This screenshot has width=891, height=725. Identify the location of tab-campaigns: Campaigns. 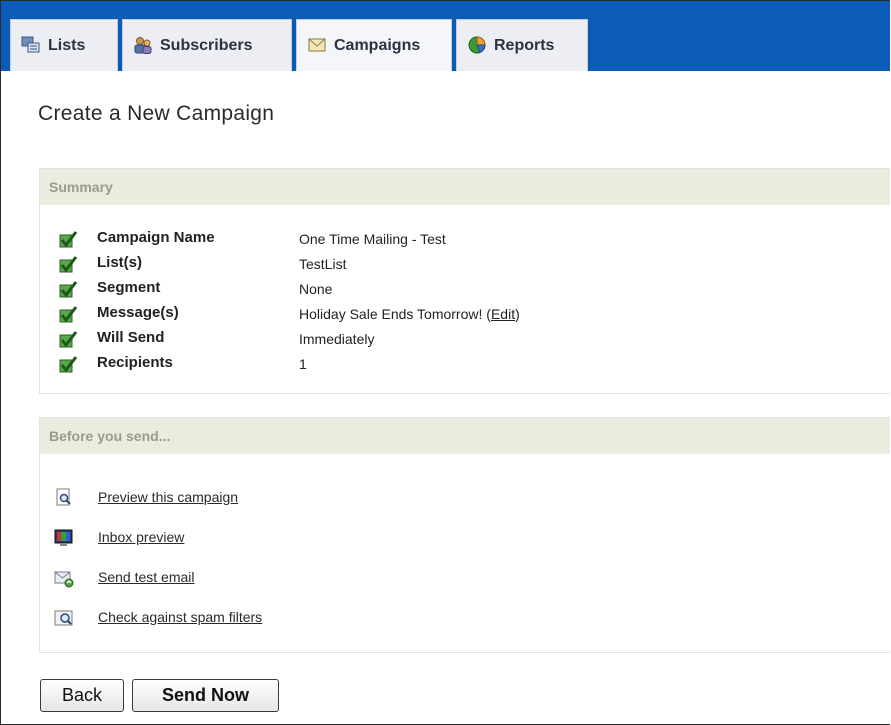
(374, 45).